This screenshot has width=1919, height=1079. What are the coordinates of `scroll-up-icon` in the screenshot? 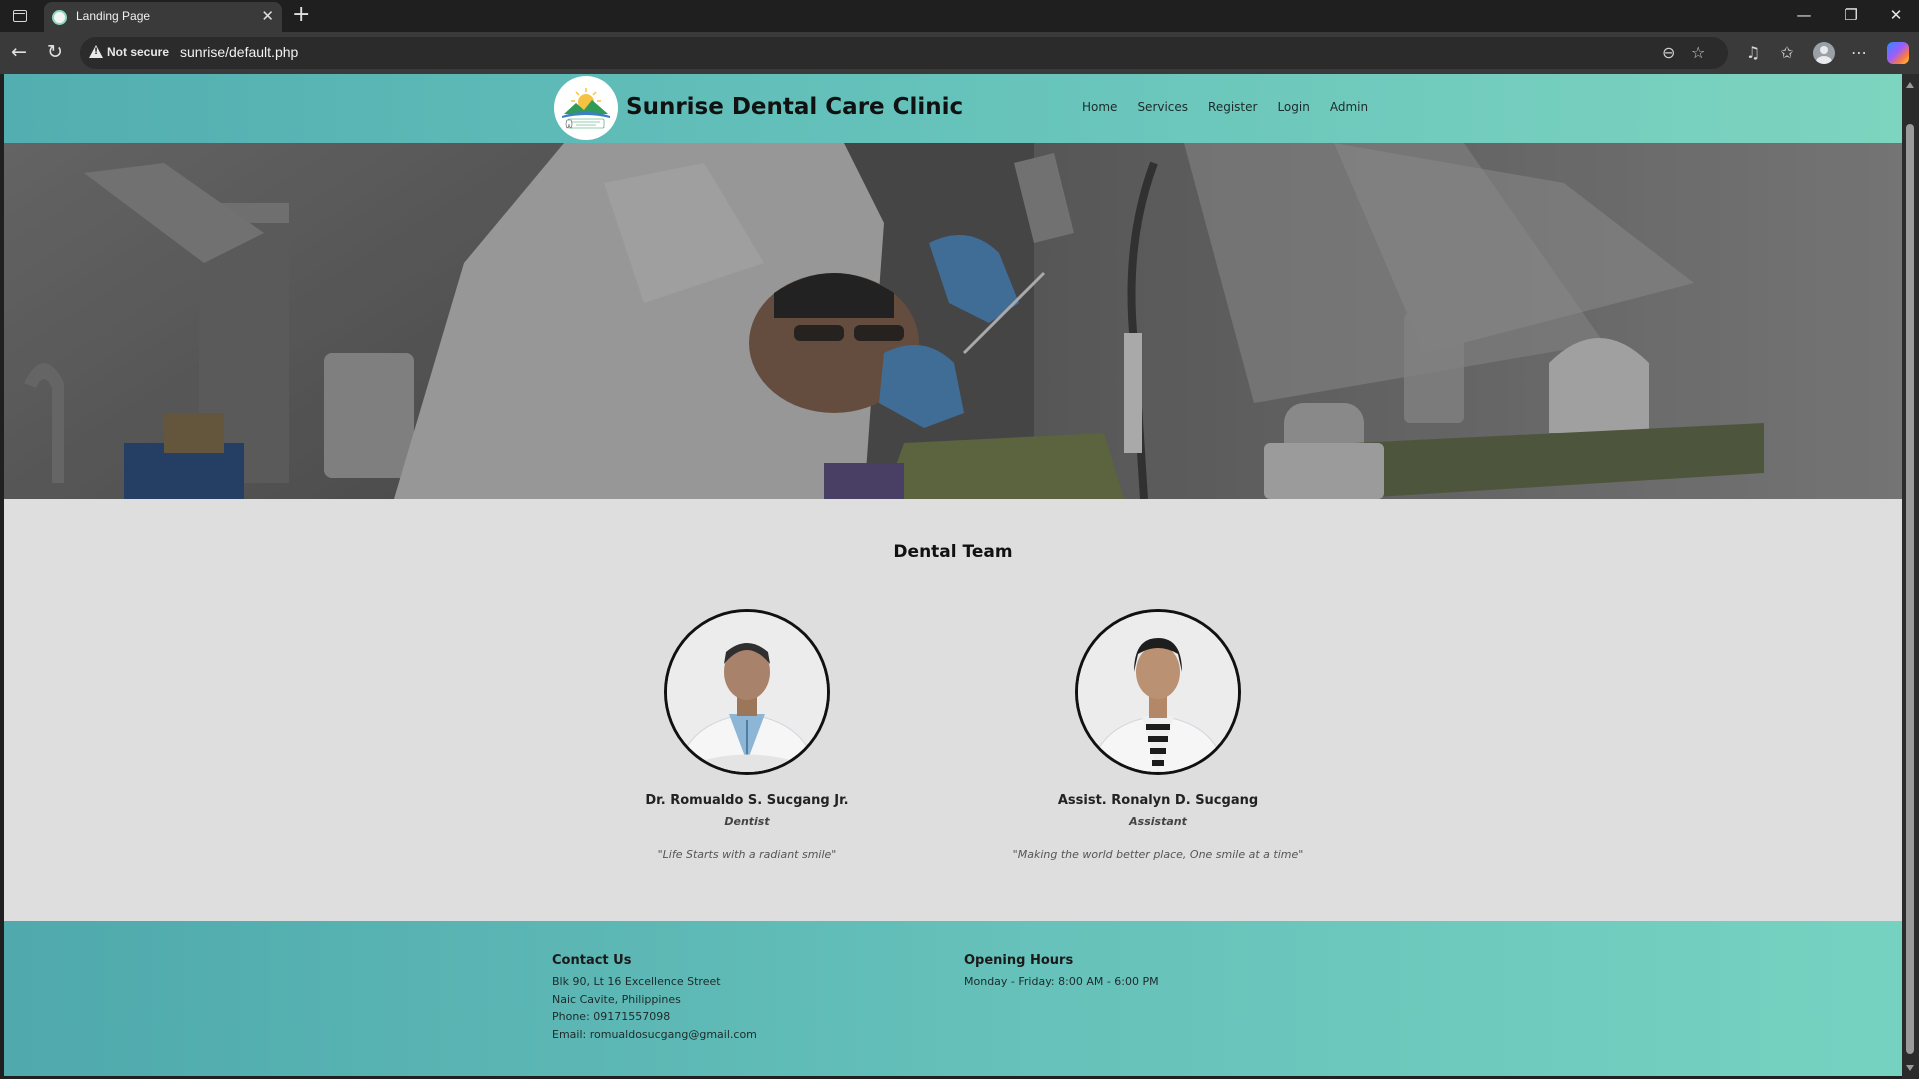 It's located at (1910, 85).